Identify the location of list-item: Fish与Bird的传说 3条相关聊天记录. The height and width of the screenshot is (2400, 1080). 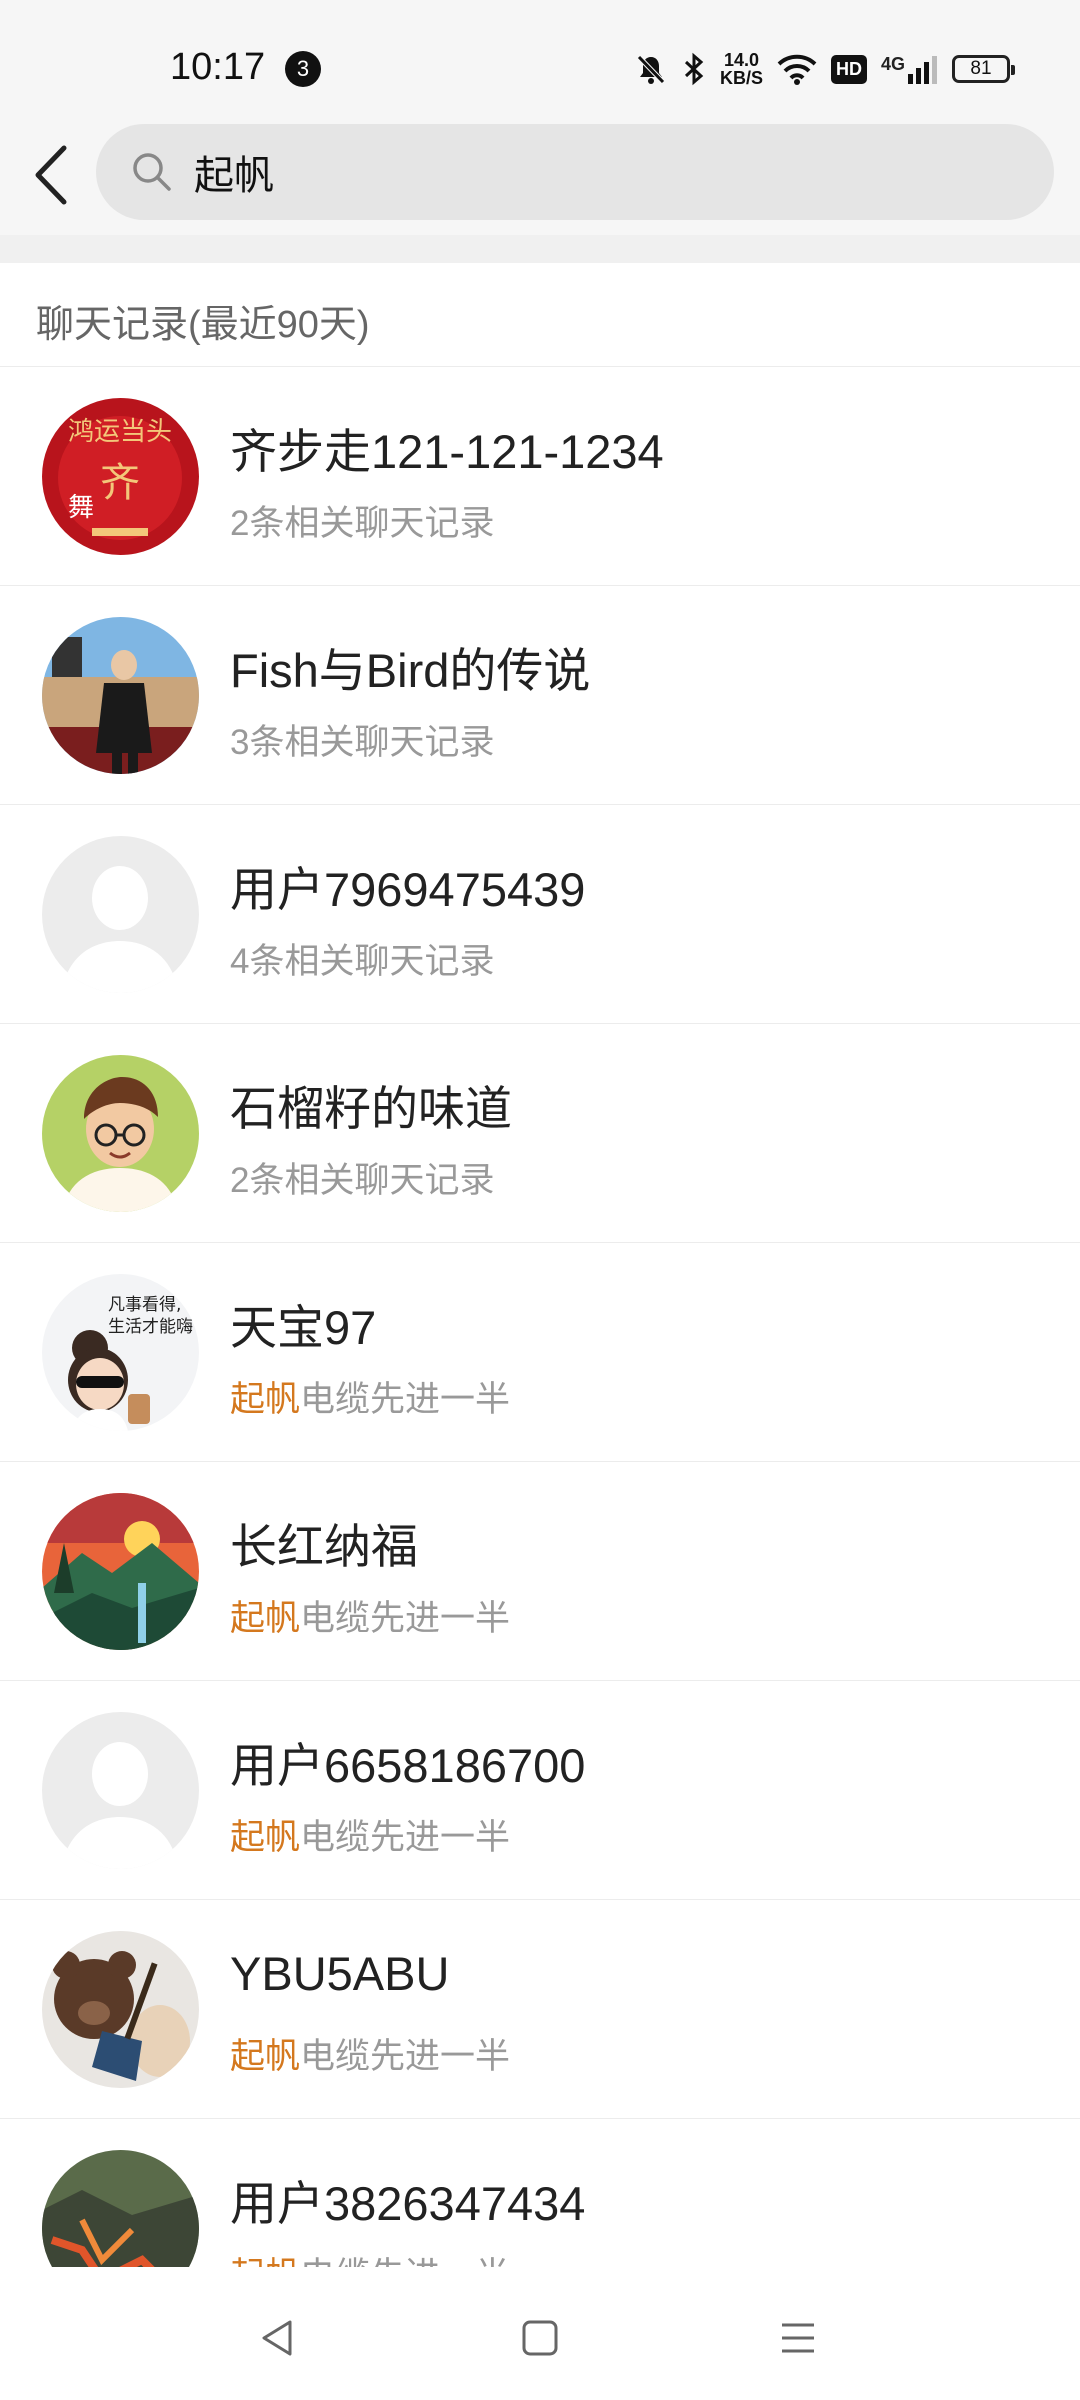
(540, 695).